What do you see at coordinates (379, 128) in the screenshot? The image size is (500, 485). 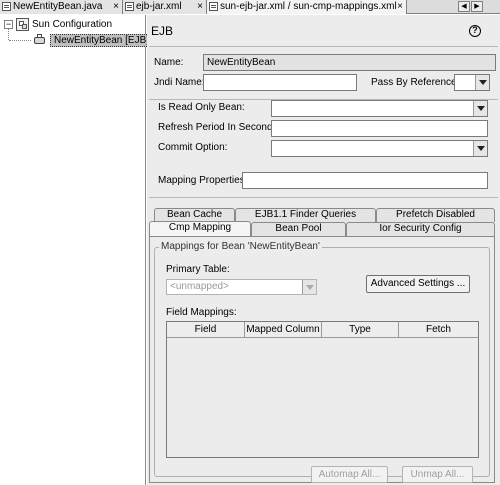 I see `refresh-period-field` at bounding box center [379, 128].